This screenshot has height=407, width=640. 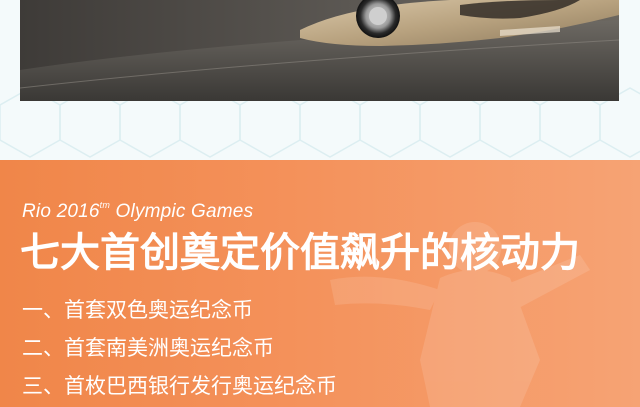 What do you see at coordinates (148, 348) in the screenshot?
I see `list-item: 二、首套南美洲奥运纪念币` at bounding box center [148, 348].